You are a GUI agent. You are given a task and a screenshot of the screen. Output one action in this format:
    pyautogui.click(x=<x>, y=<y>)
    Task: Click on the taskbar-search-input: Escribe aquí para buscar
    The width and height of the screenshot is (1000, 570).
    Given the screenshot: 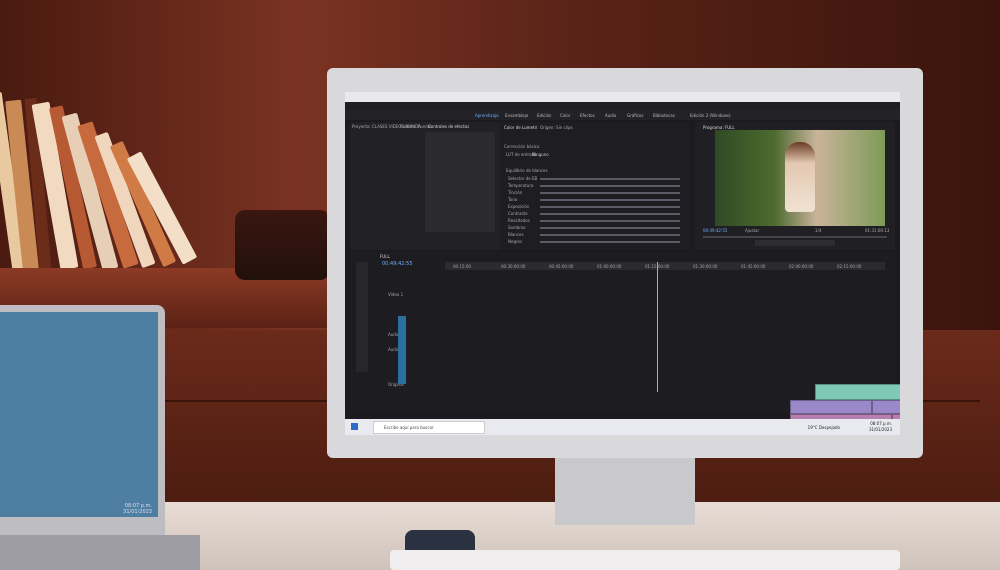 What is the action you would take?
    pyautogui.click(x=429, y=427)
    